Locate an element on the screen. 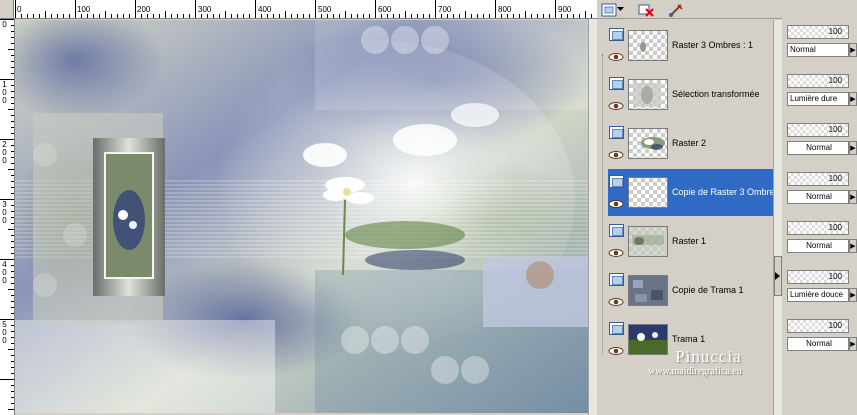 This screenshot has height=415, width=857. edit-brush-icon is located at coordinates (676, 9).